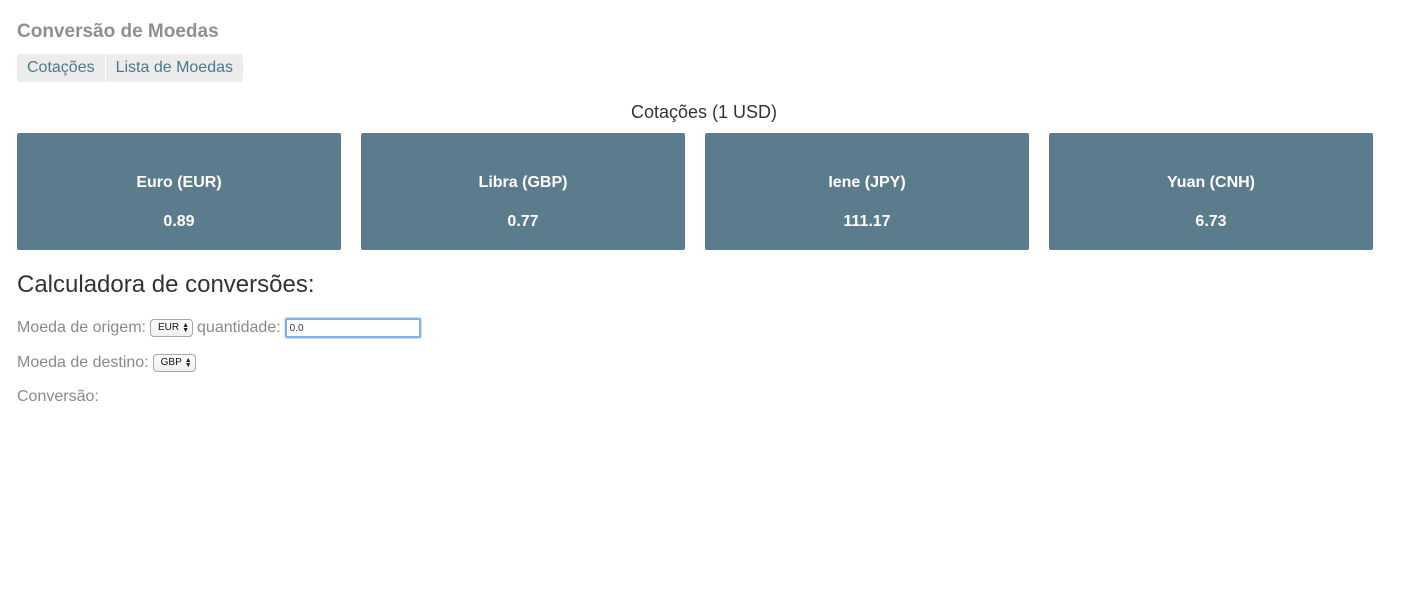 This screenshot has height=605, width=1408. I want to click on destination-currency-select: GBP ▲ ▼, so click(174, 363).